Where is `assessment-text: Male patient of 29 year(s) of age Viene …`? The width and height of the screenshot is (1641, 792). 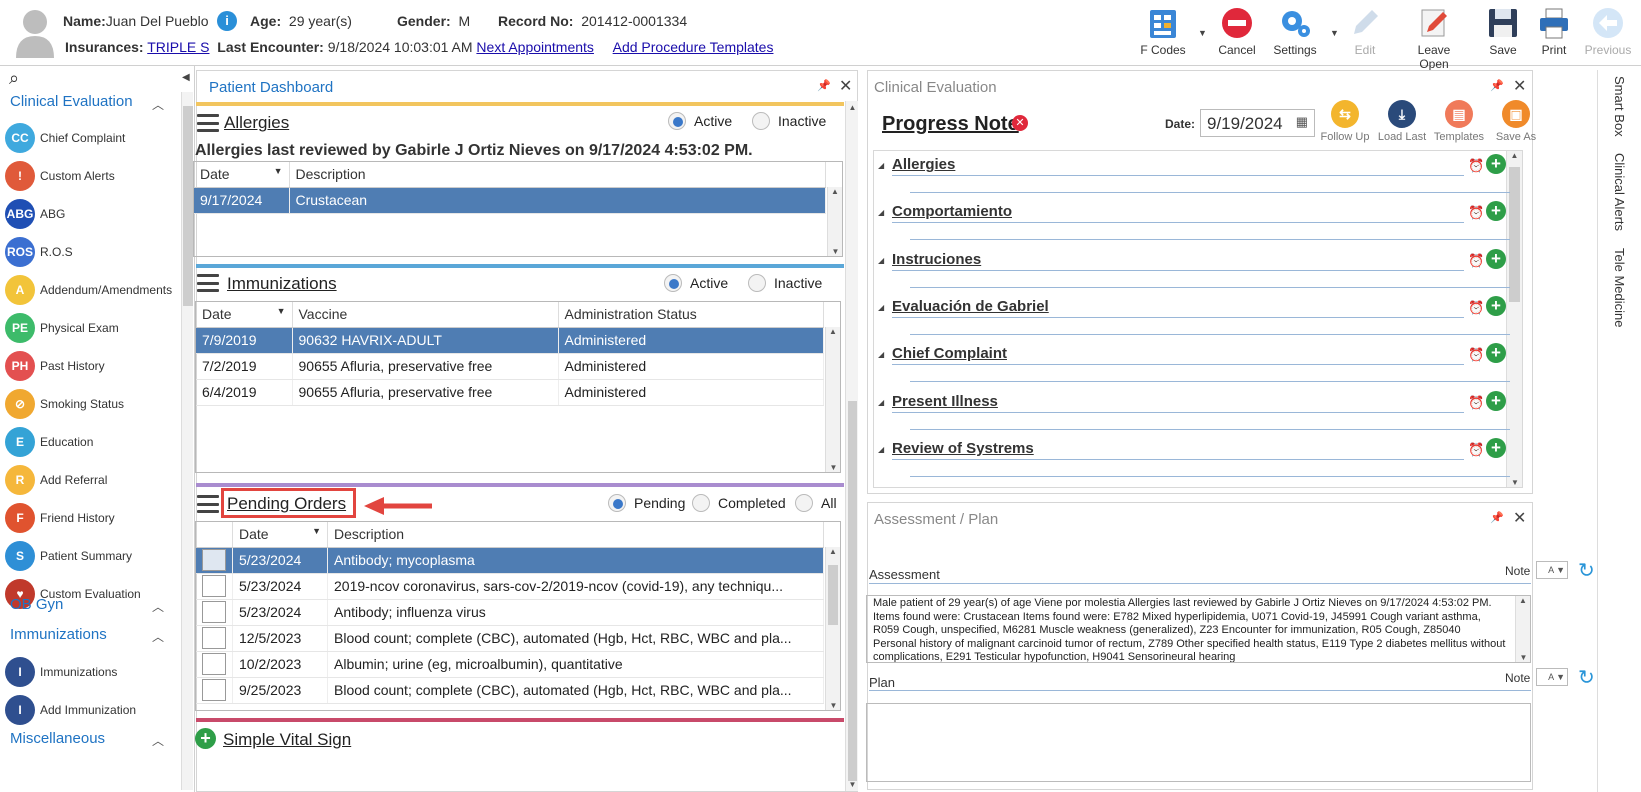
assessment-text: Male patient of 29 year(s) of age Viene … is located at coordinates (1198, 629).